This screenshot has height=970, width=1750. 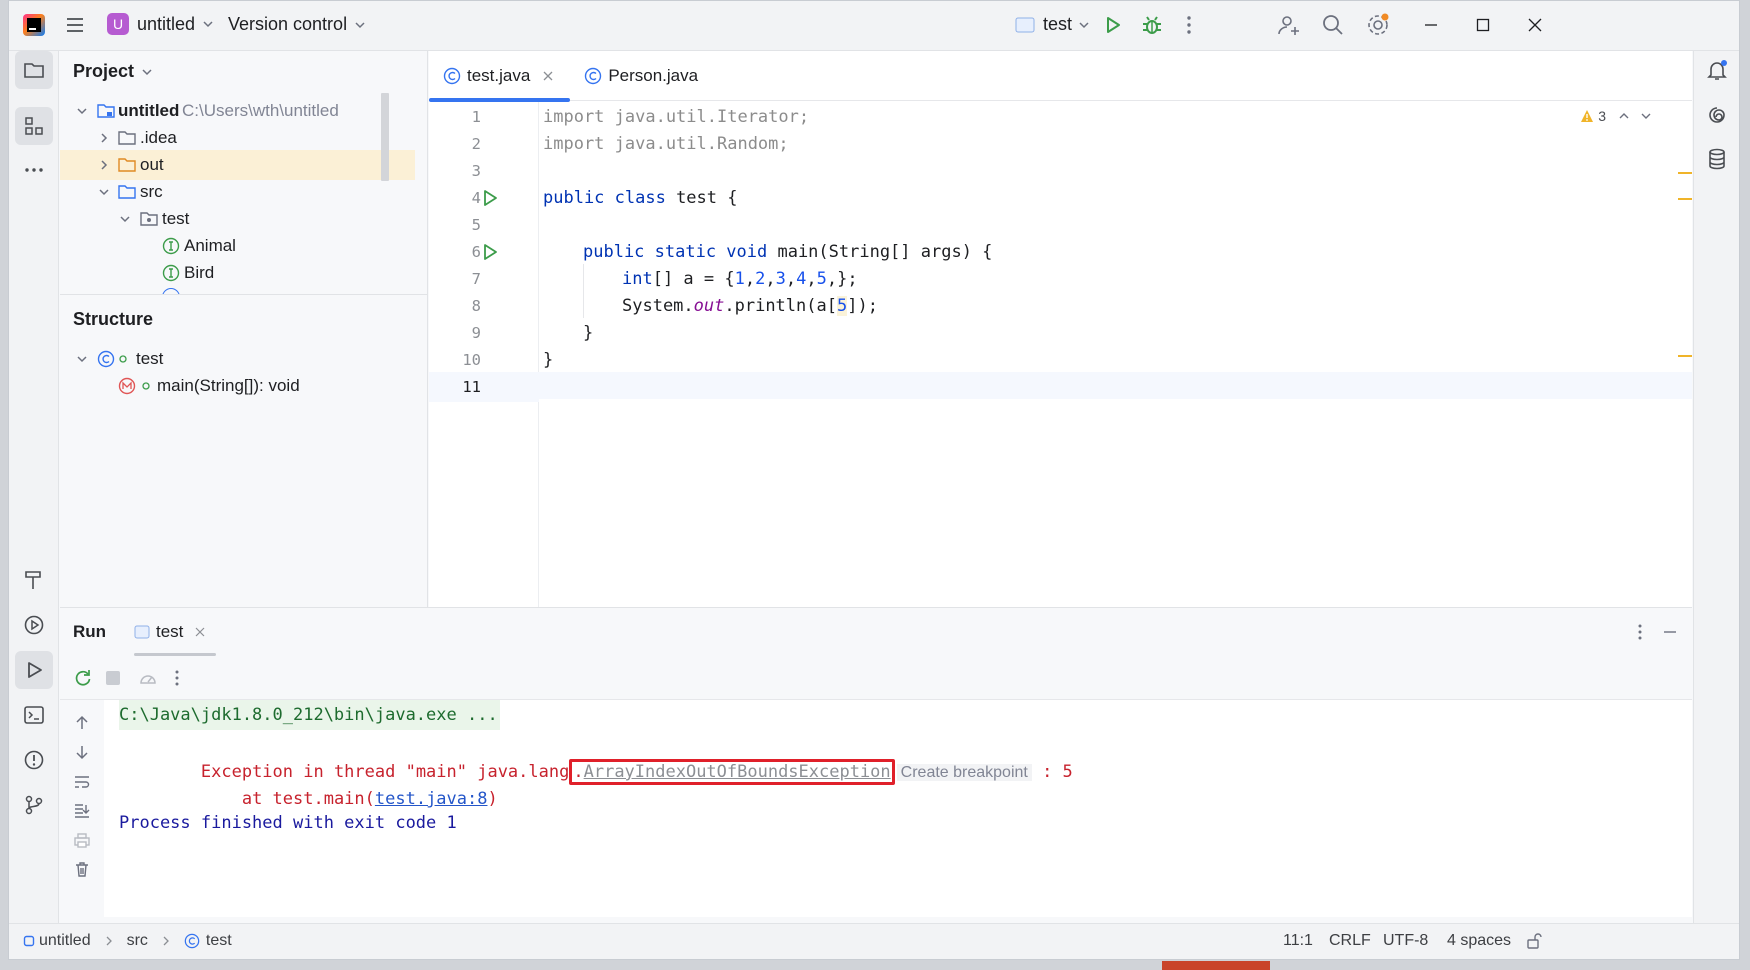 I want to click on tree-item-src: src, so click(x=237, y=192).